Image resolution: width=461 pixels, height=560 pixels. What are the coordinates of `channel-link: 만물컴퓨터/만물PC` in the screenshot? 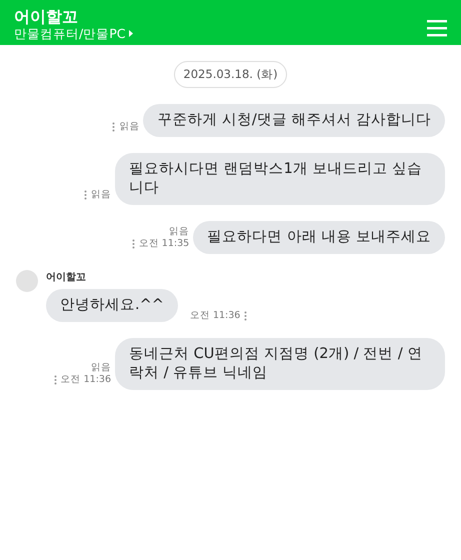 It's located at (70, 34).